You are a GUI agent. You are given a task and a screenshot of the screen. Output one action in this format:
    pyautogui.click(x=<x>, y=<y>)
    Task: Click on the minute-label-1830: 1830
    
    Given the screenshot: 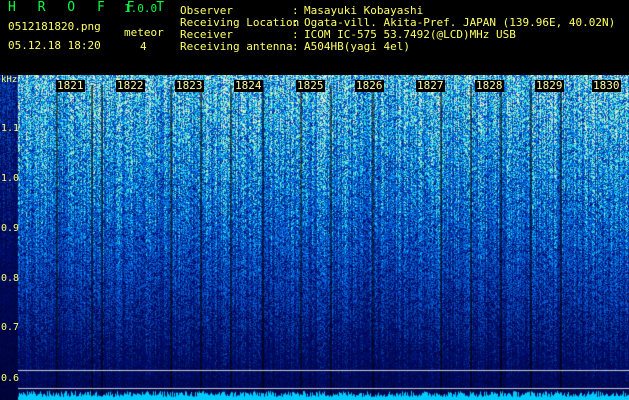 What is the action you would take?
    pyautogui.click(x=606, y=85)
    